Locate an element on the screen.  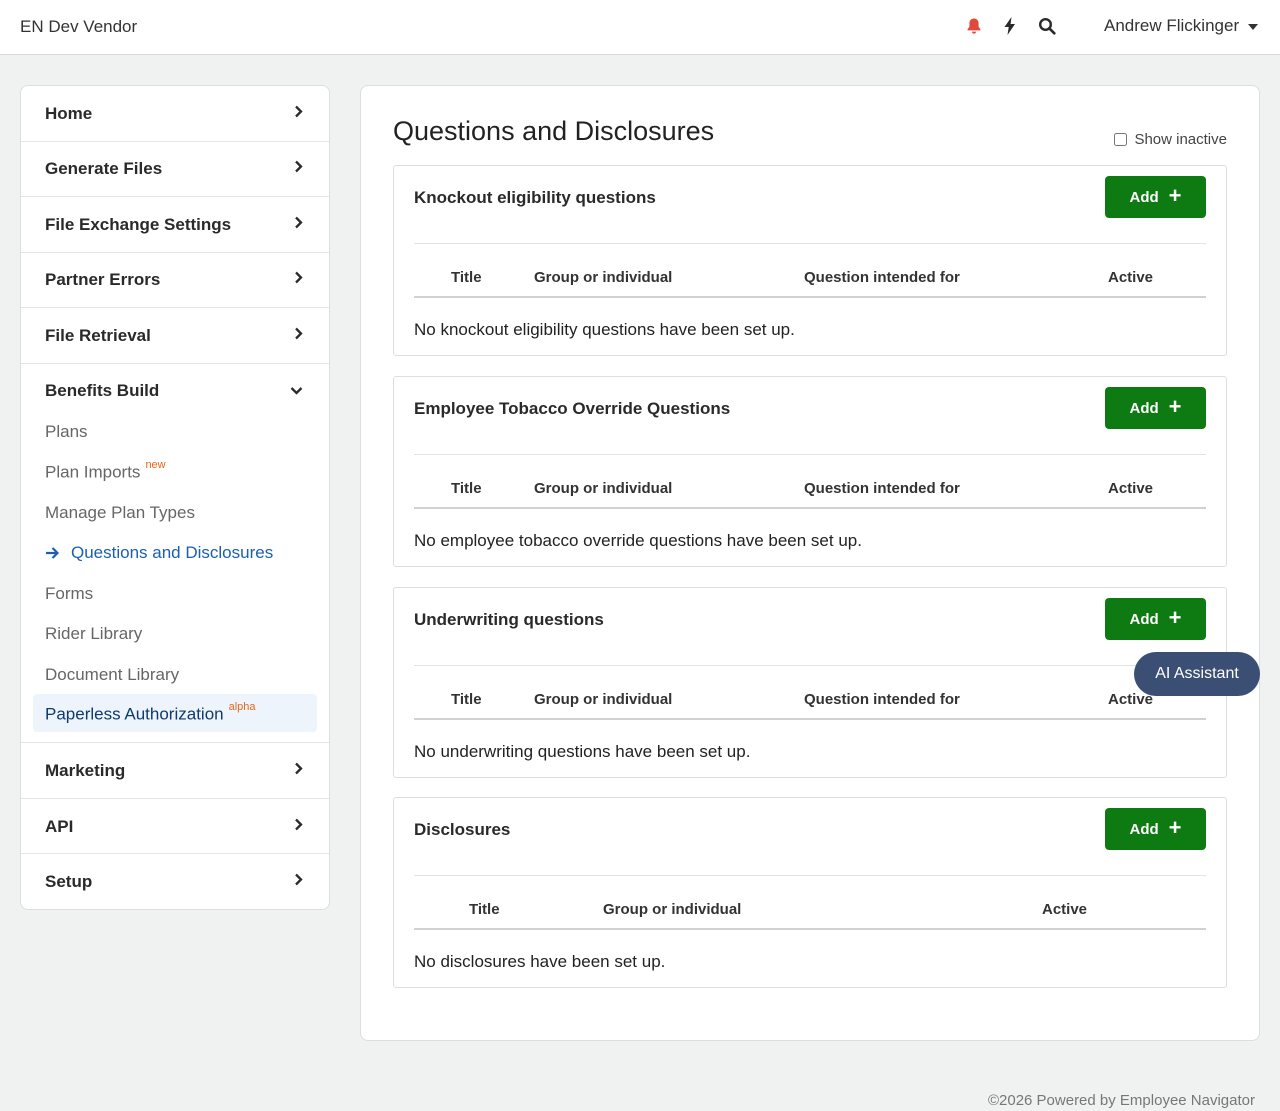
sidebar-item-questions-and-disclosures: Questions and Disclosures is located at coordinates (159, 553).